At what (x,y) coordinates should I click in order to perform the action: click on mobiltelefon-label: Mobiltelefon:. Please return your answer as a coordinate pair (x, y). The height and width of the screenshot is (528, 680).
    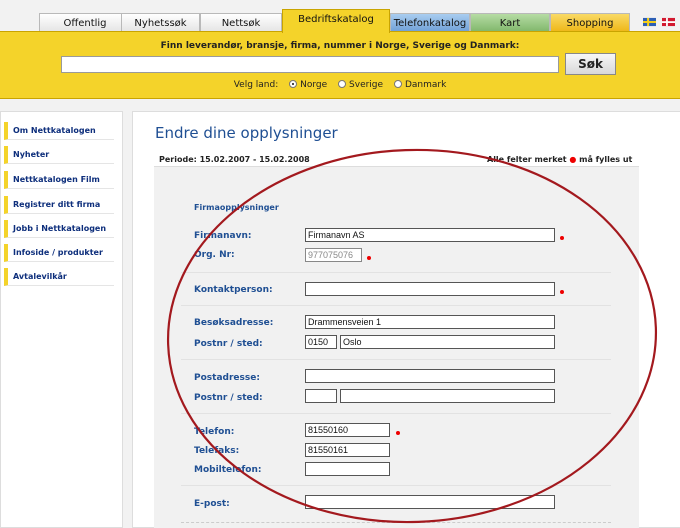
    Looking at the image, I should click on (228, 470).